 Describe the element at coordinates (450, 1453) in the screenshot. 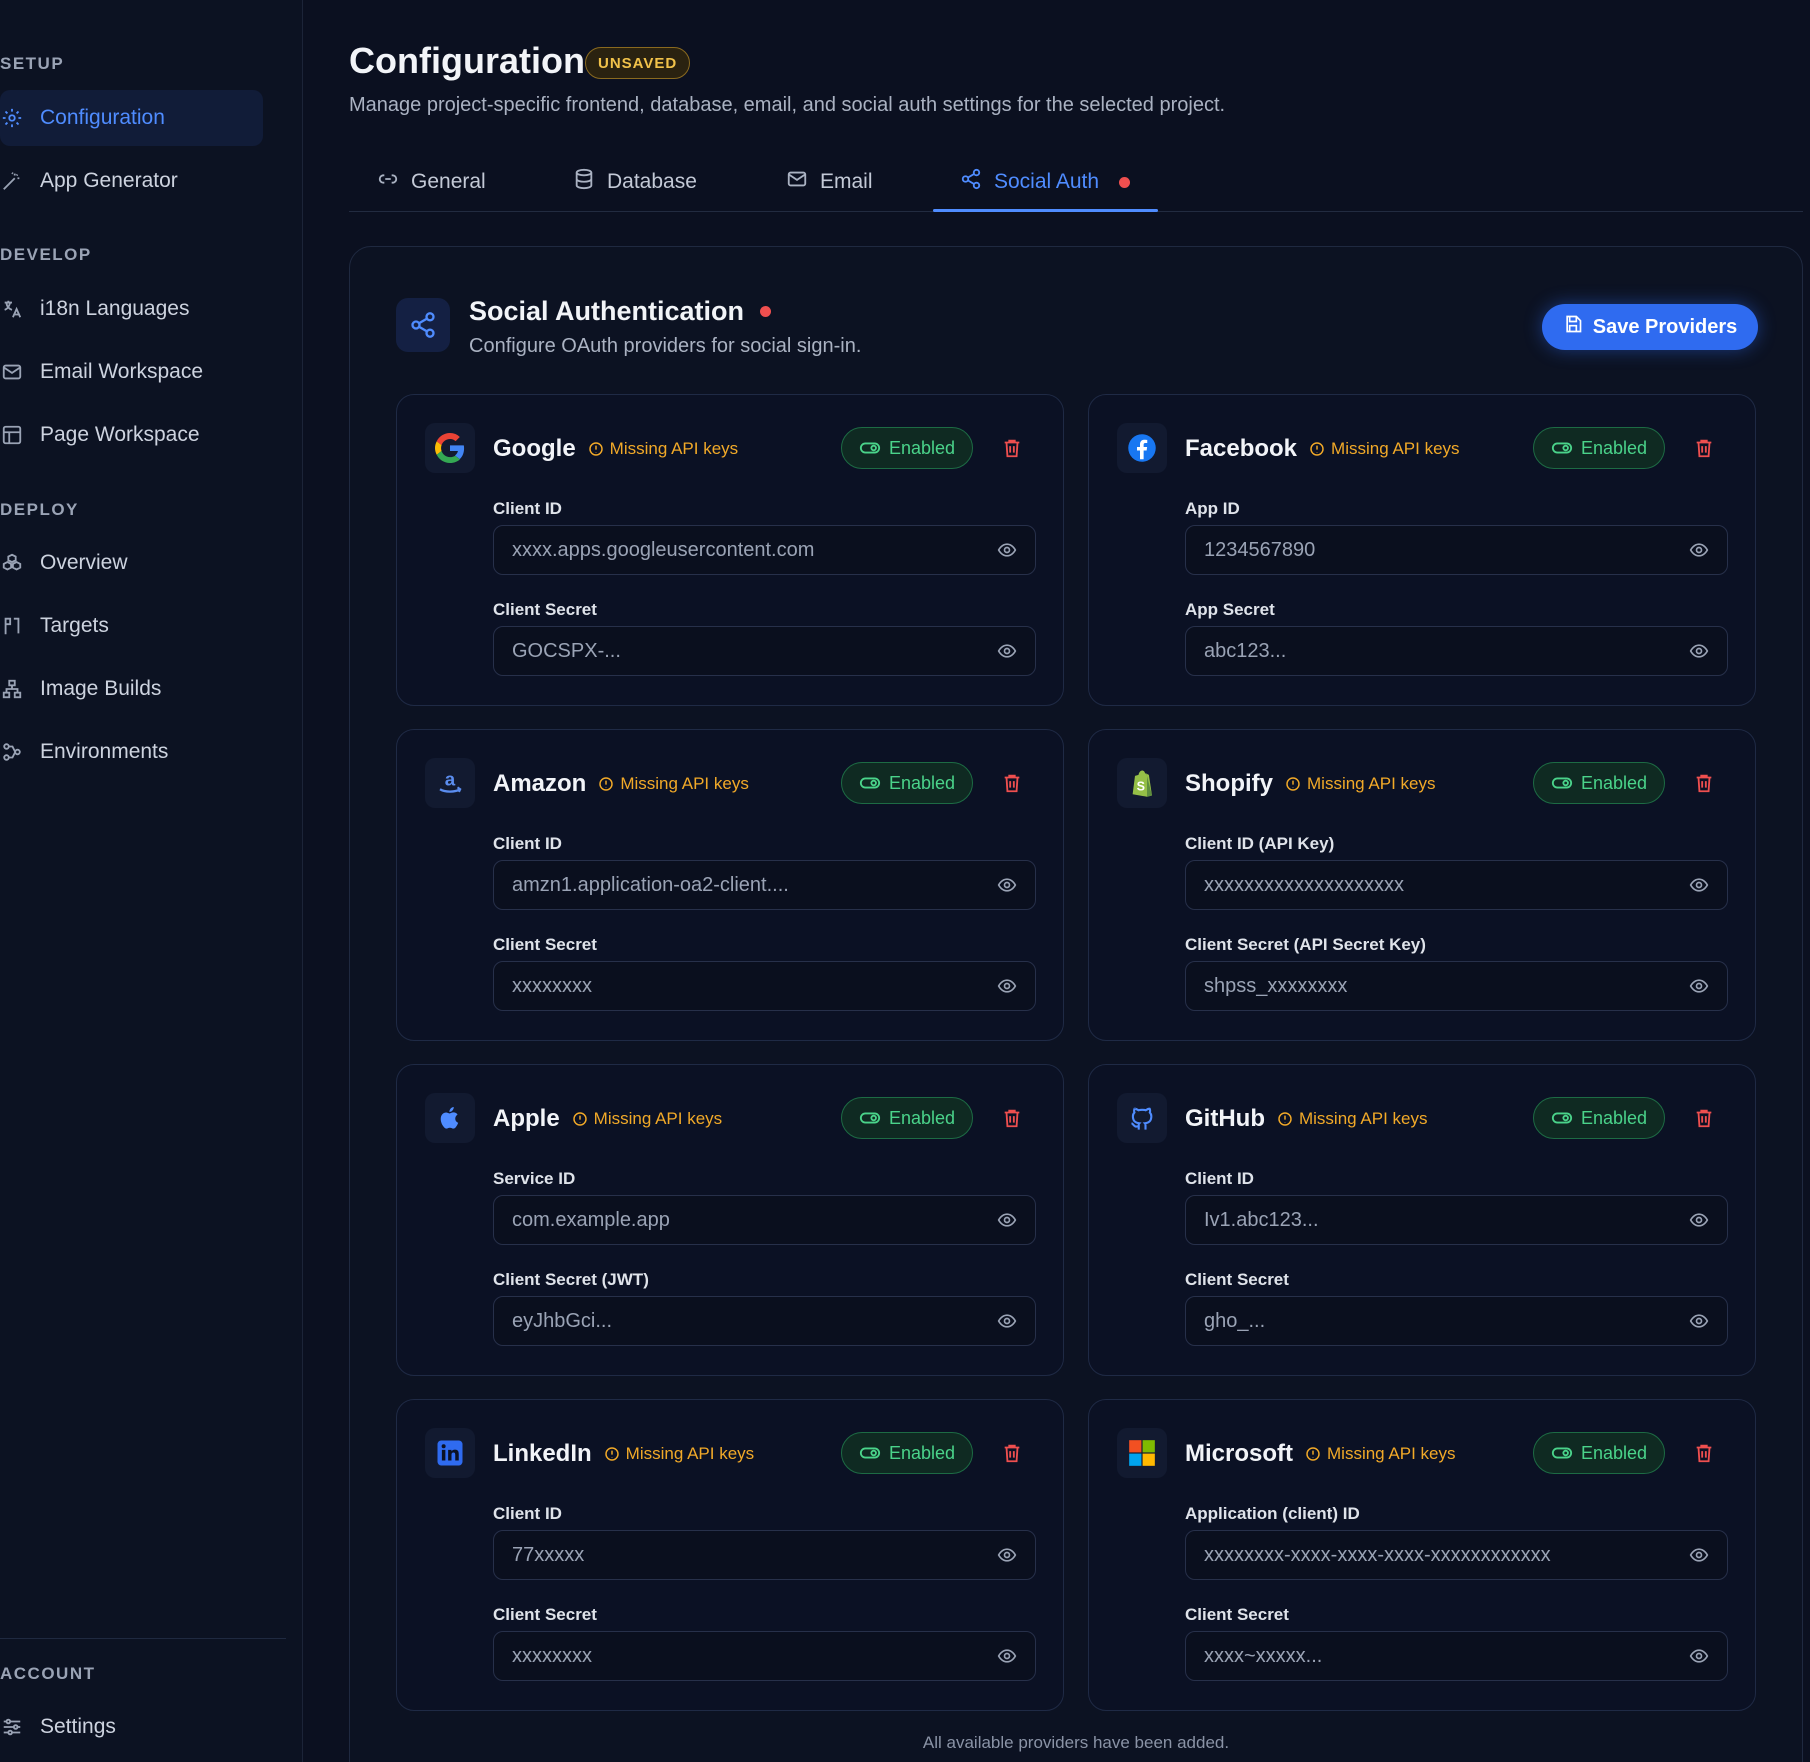

I see `linkedin-logo-icon` at that location.